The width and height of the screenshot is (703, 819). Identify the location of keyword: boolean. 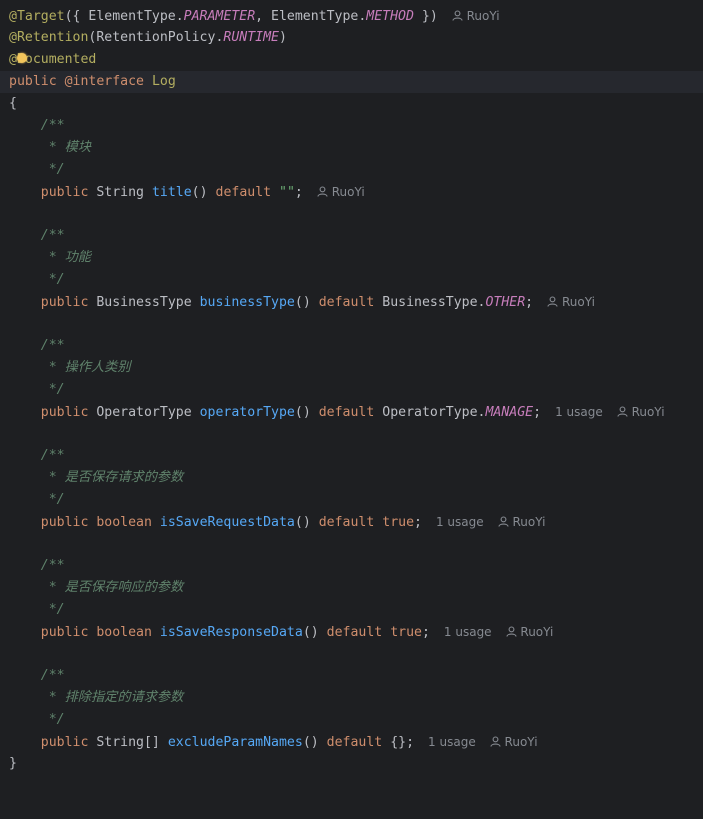
(124, 632).